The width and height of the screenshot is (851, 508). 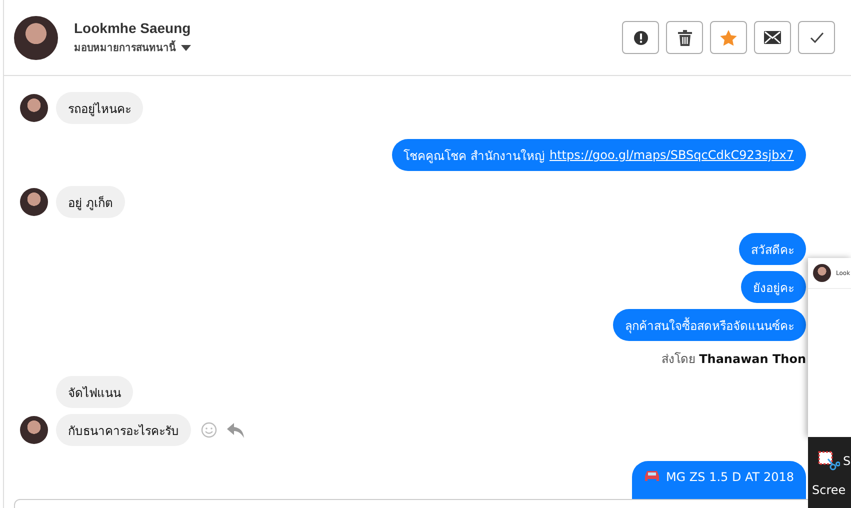 I want to click on message-bubble: อยู่ ภูเก็ต, so click(x=90, y=202).